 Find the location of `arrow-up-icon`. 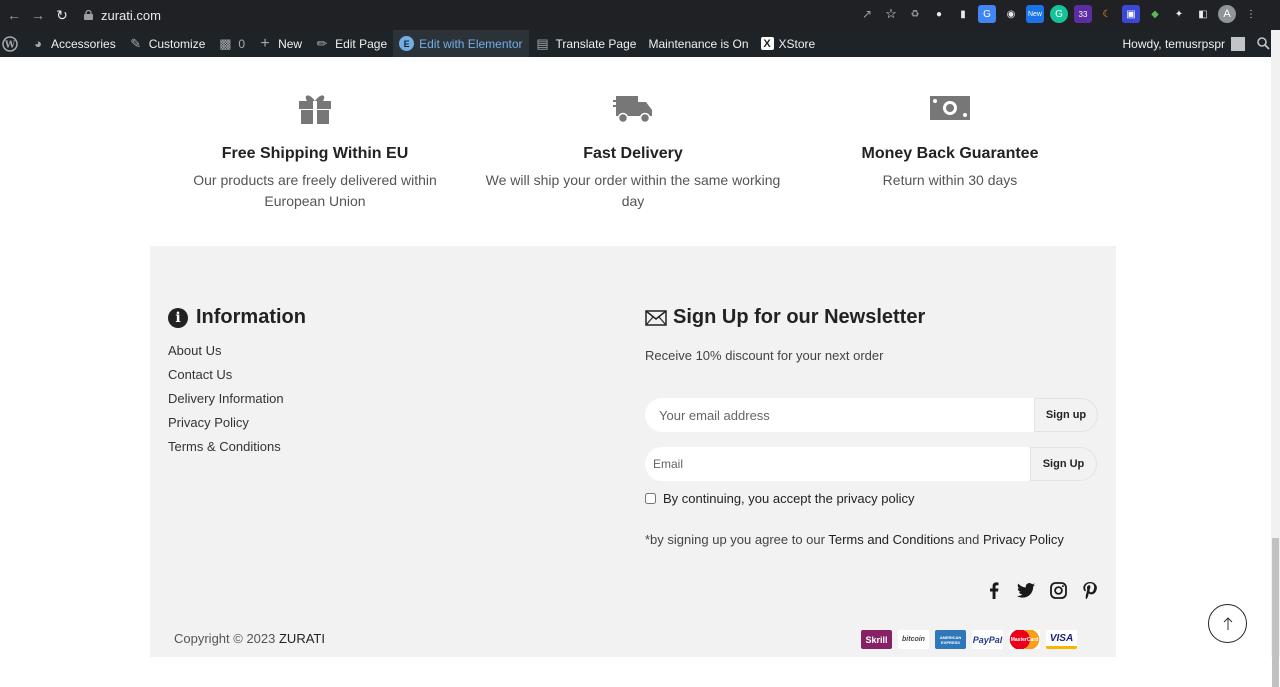

arrow-up-icon is located at coordinates (1227, 623).